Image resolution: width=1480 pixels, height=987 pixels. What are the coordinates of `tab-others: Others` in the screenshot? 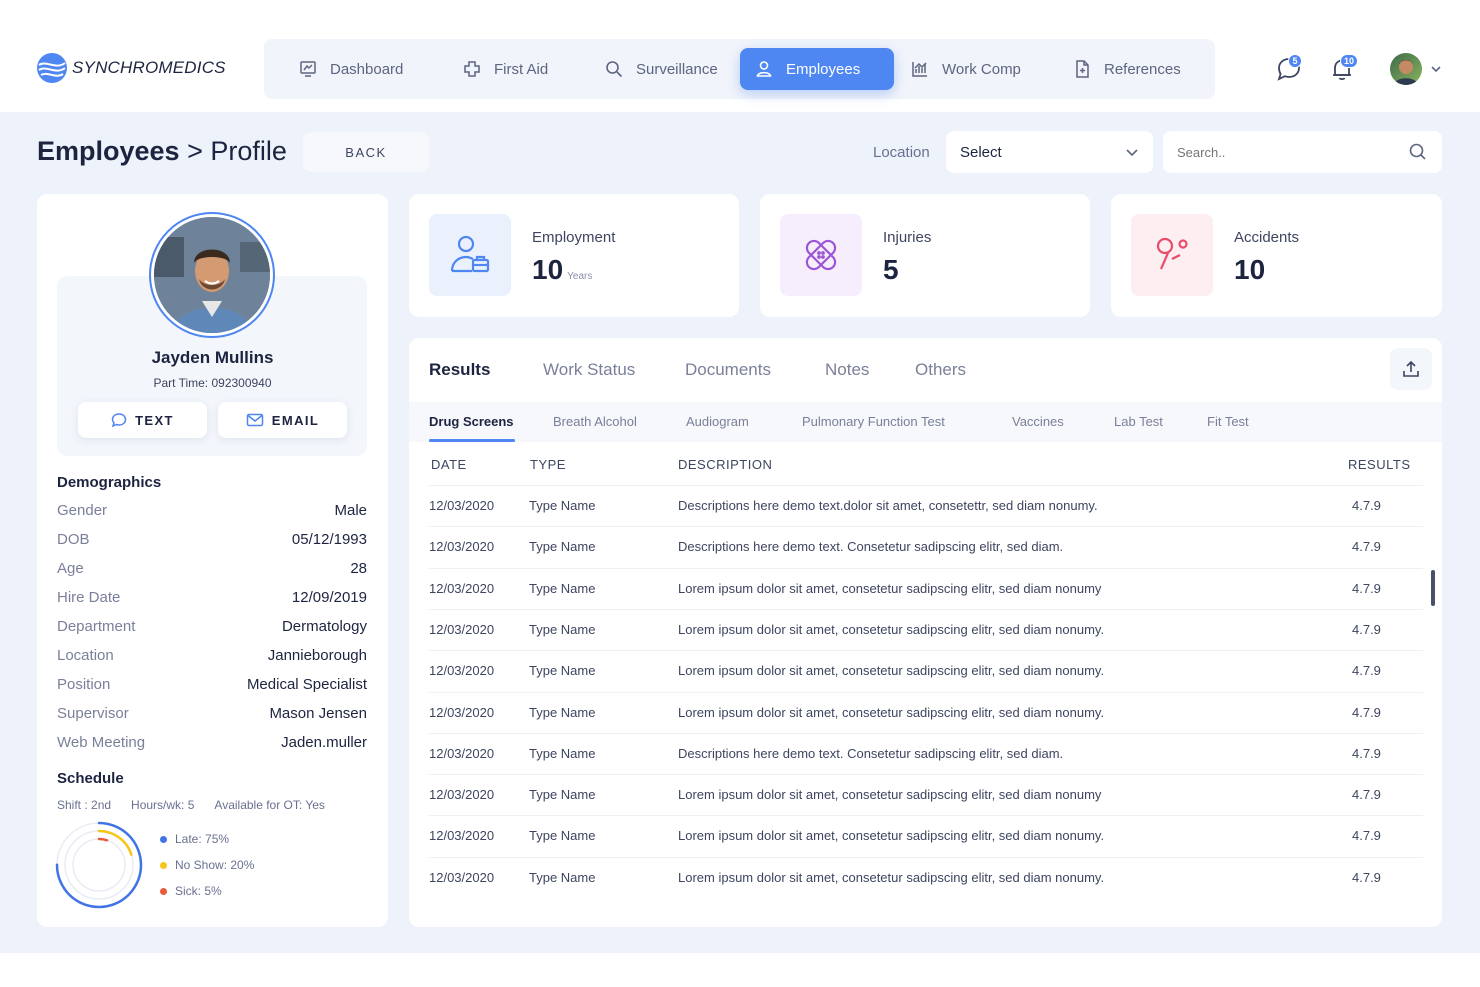 It's located at (940, 370).